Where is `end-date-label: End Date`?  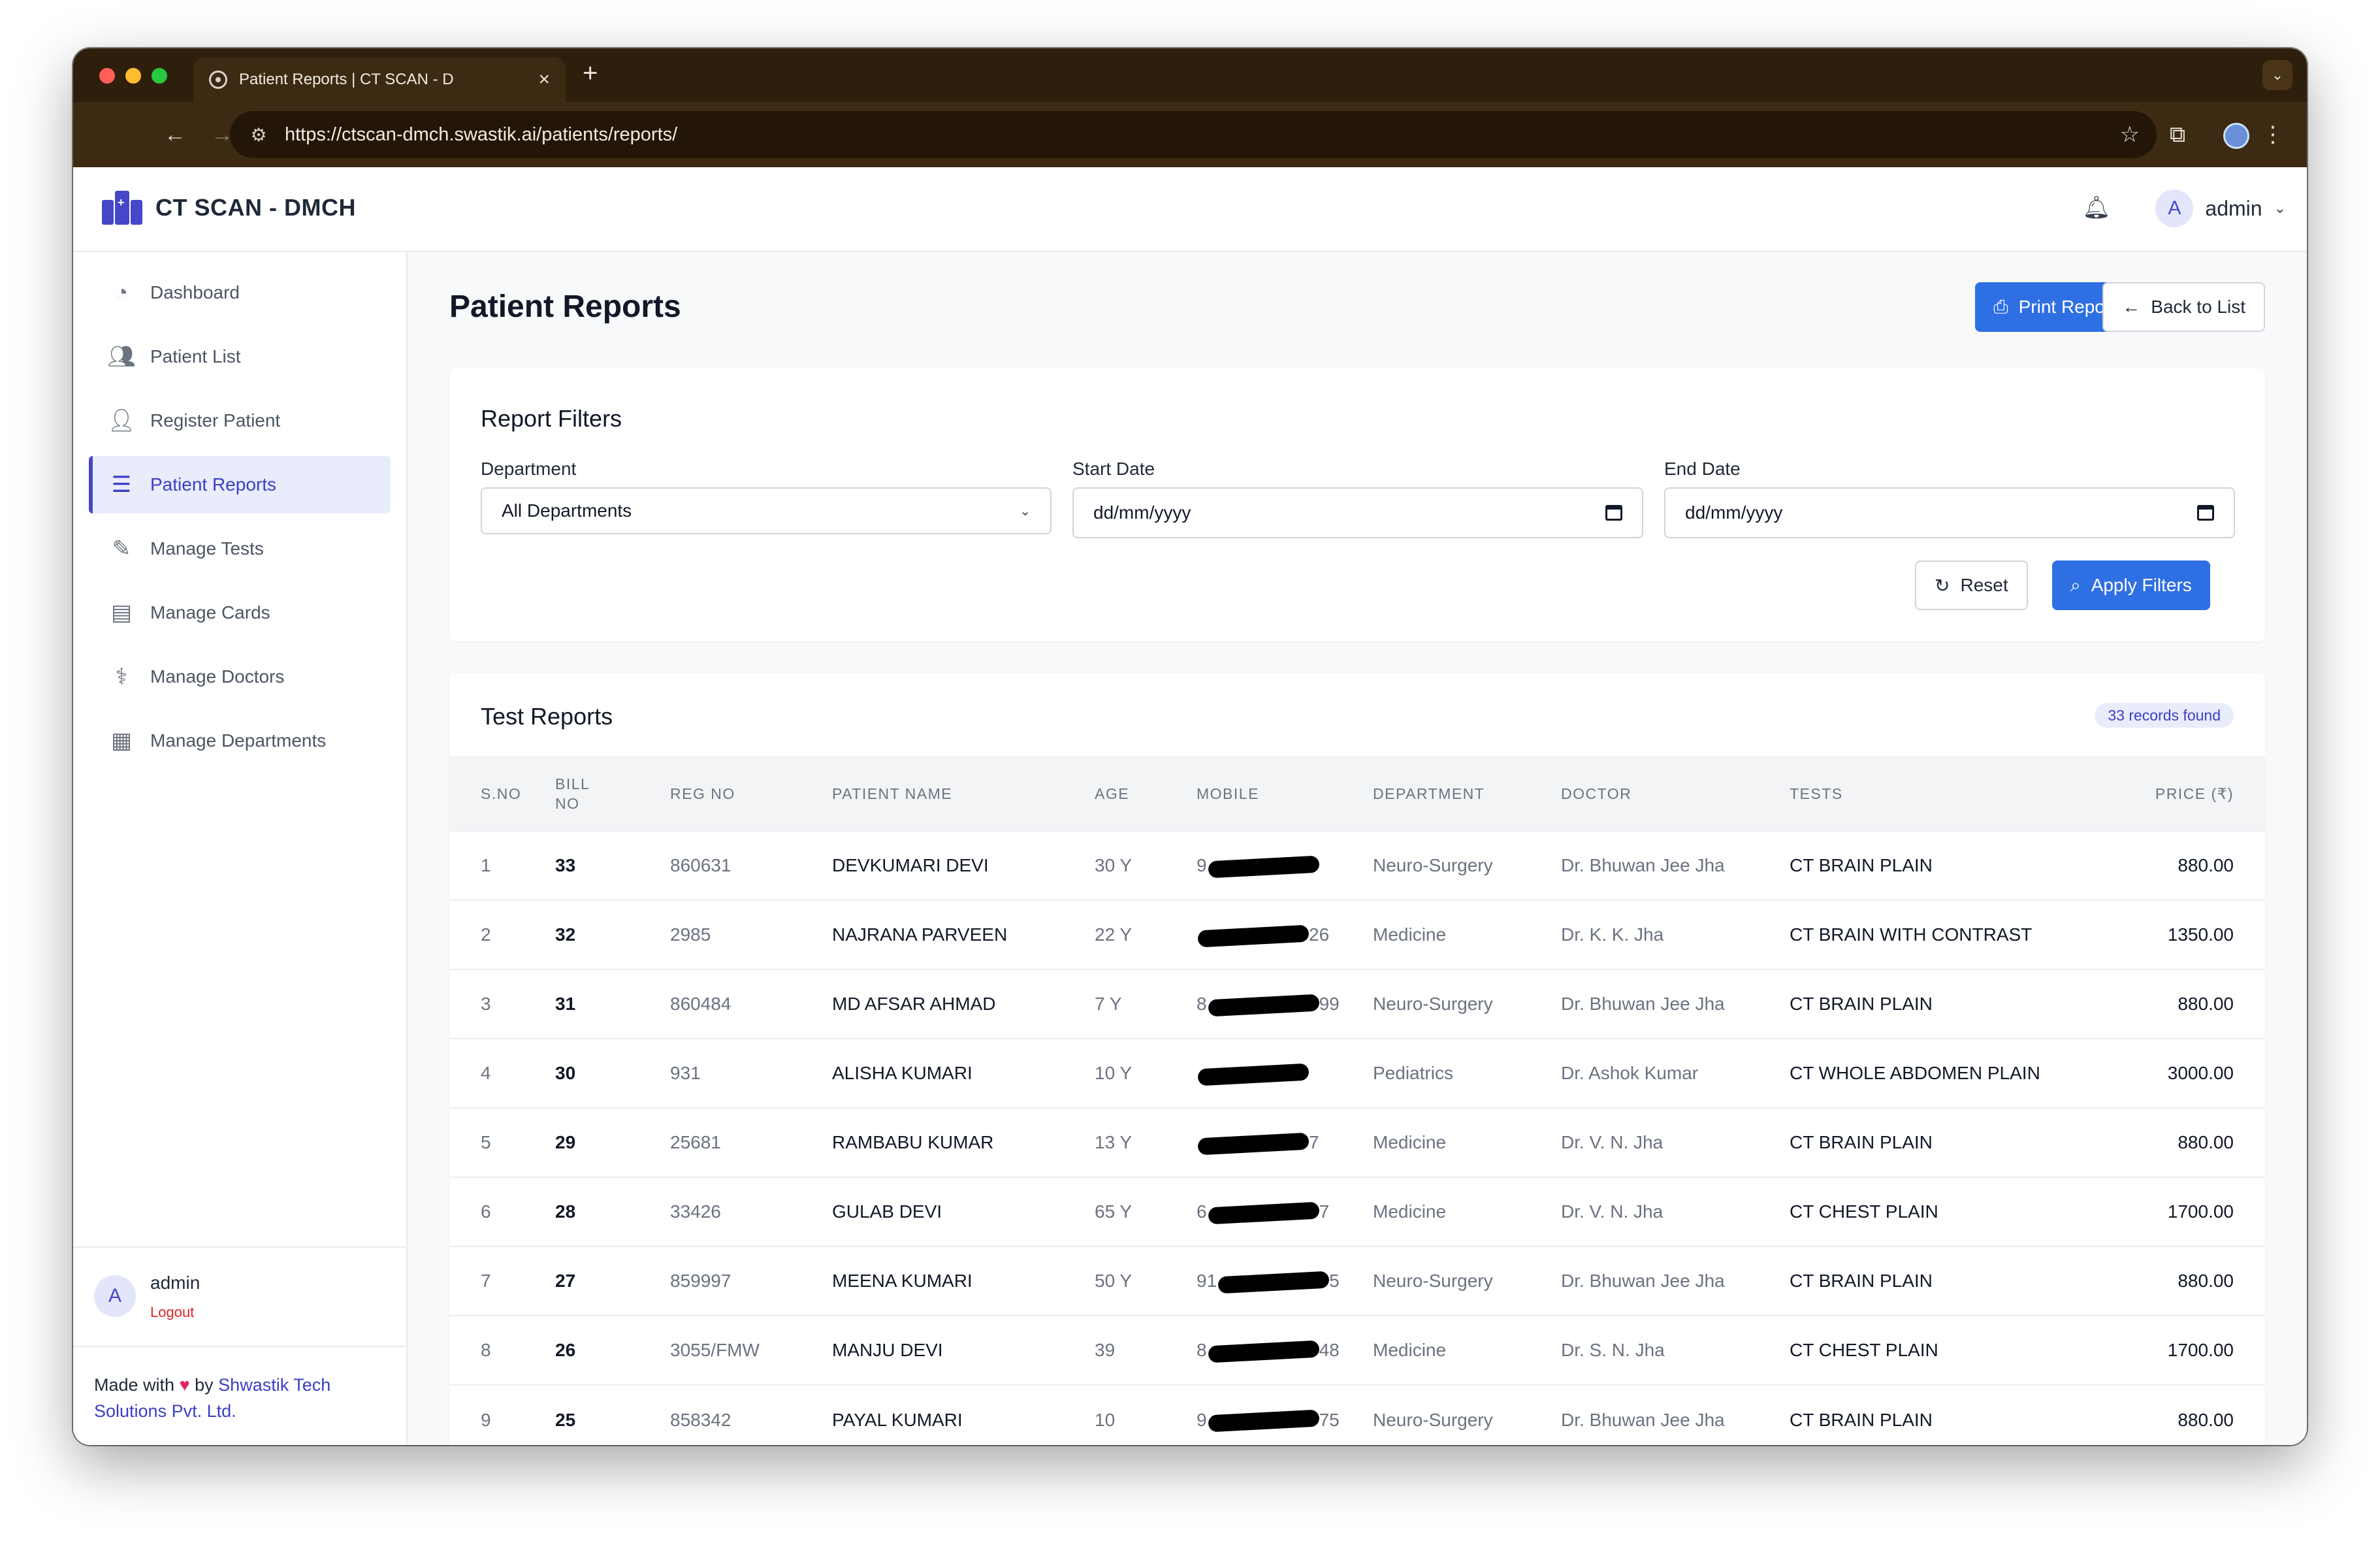
end-date-label: End Date is located at coordinates (1702, 469).